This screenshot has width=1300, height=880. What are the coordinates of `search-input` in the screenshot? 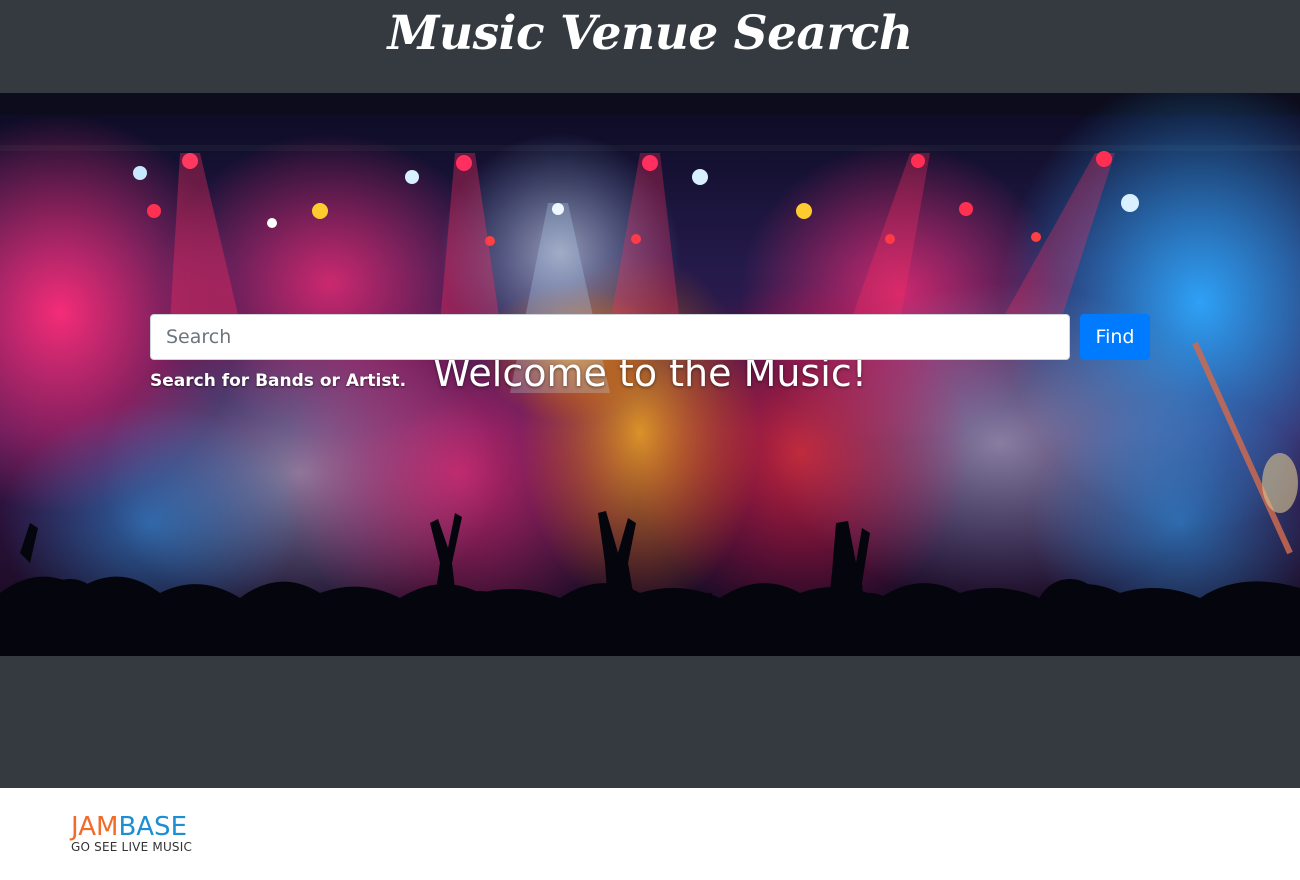 It's located at (610, 337).